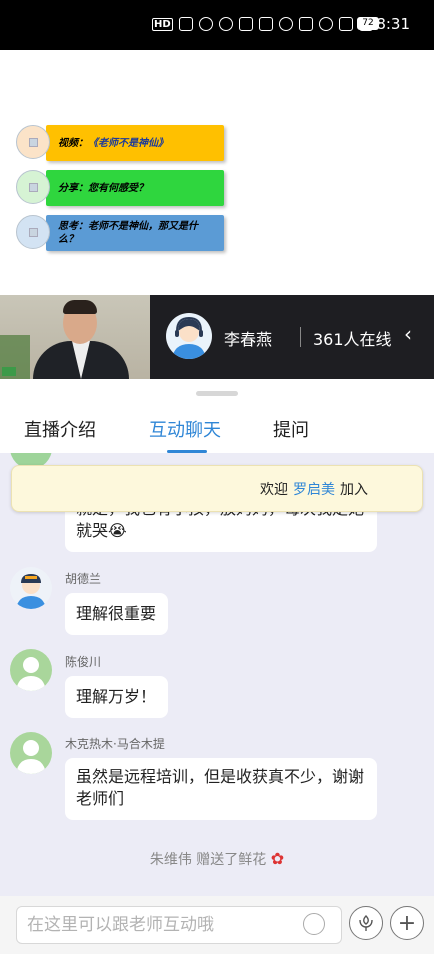 This screenshot has width=434, height=954. I want to click on slide-bar: 视频： 《老师不是神仙》, so click(135, 143).